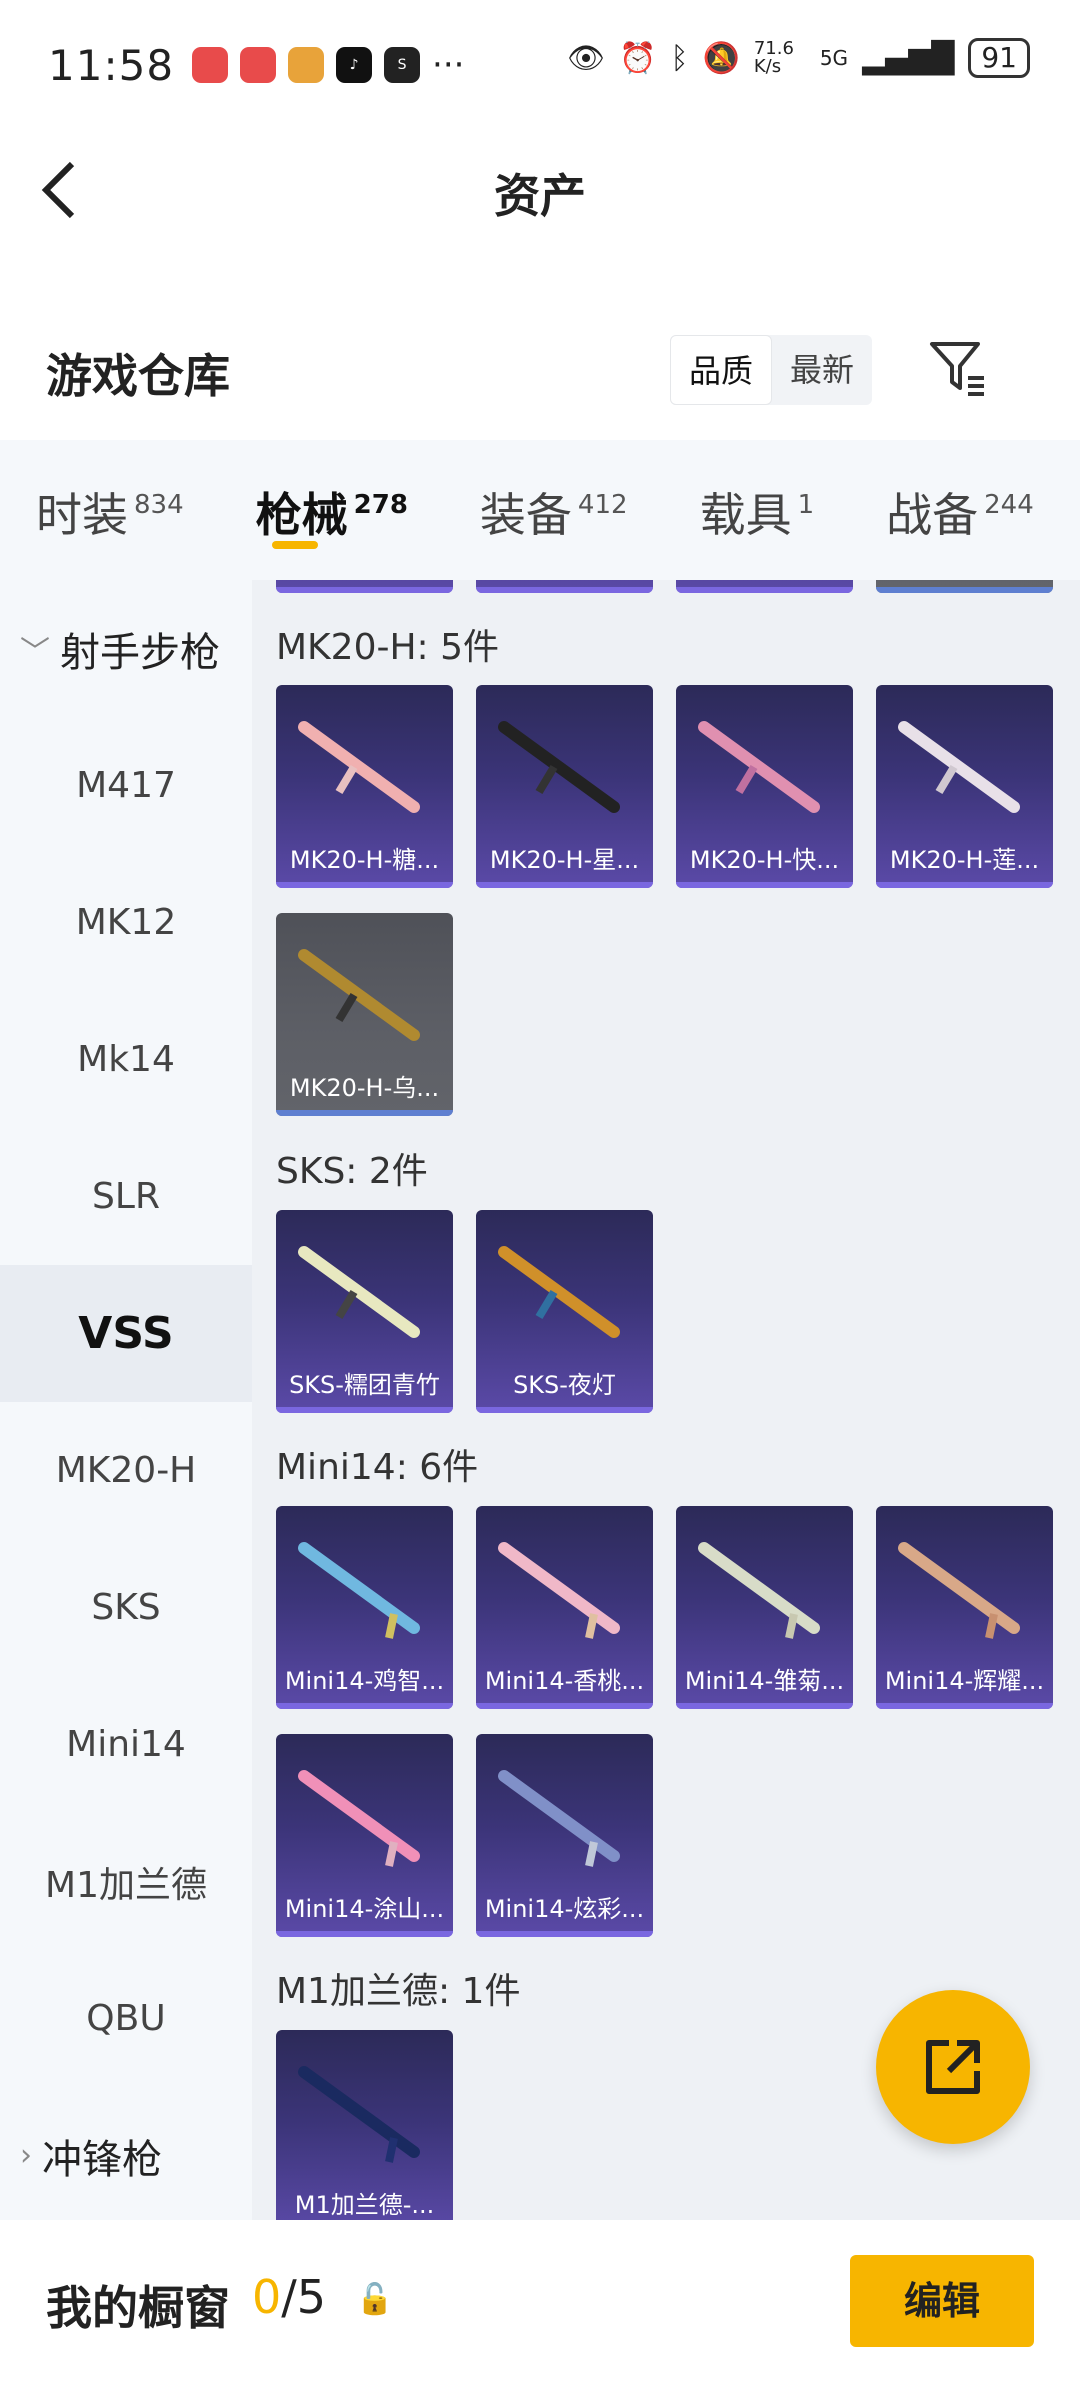  What do you see at coordinates (111, 65) in the screenshot?
I see `status-time: 11:58` at bounding box center [111, 65].